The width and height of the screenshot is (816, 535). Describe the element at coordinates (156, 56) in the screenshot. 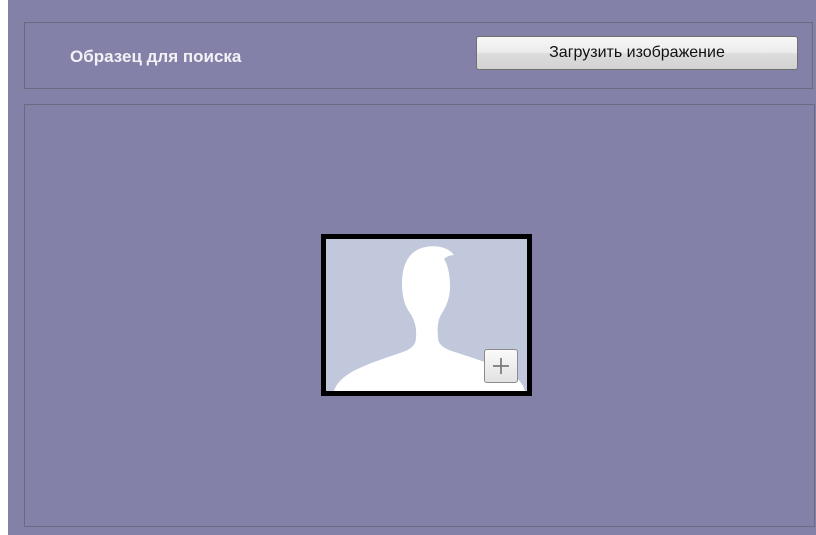

I see `page-title: Образец для поиска` at that location.